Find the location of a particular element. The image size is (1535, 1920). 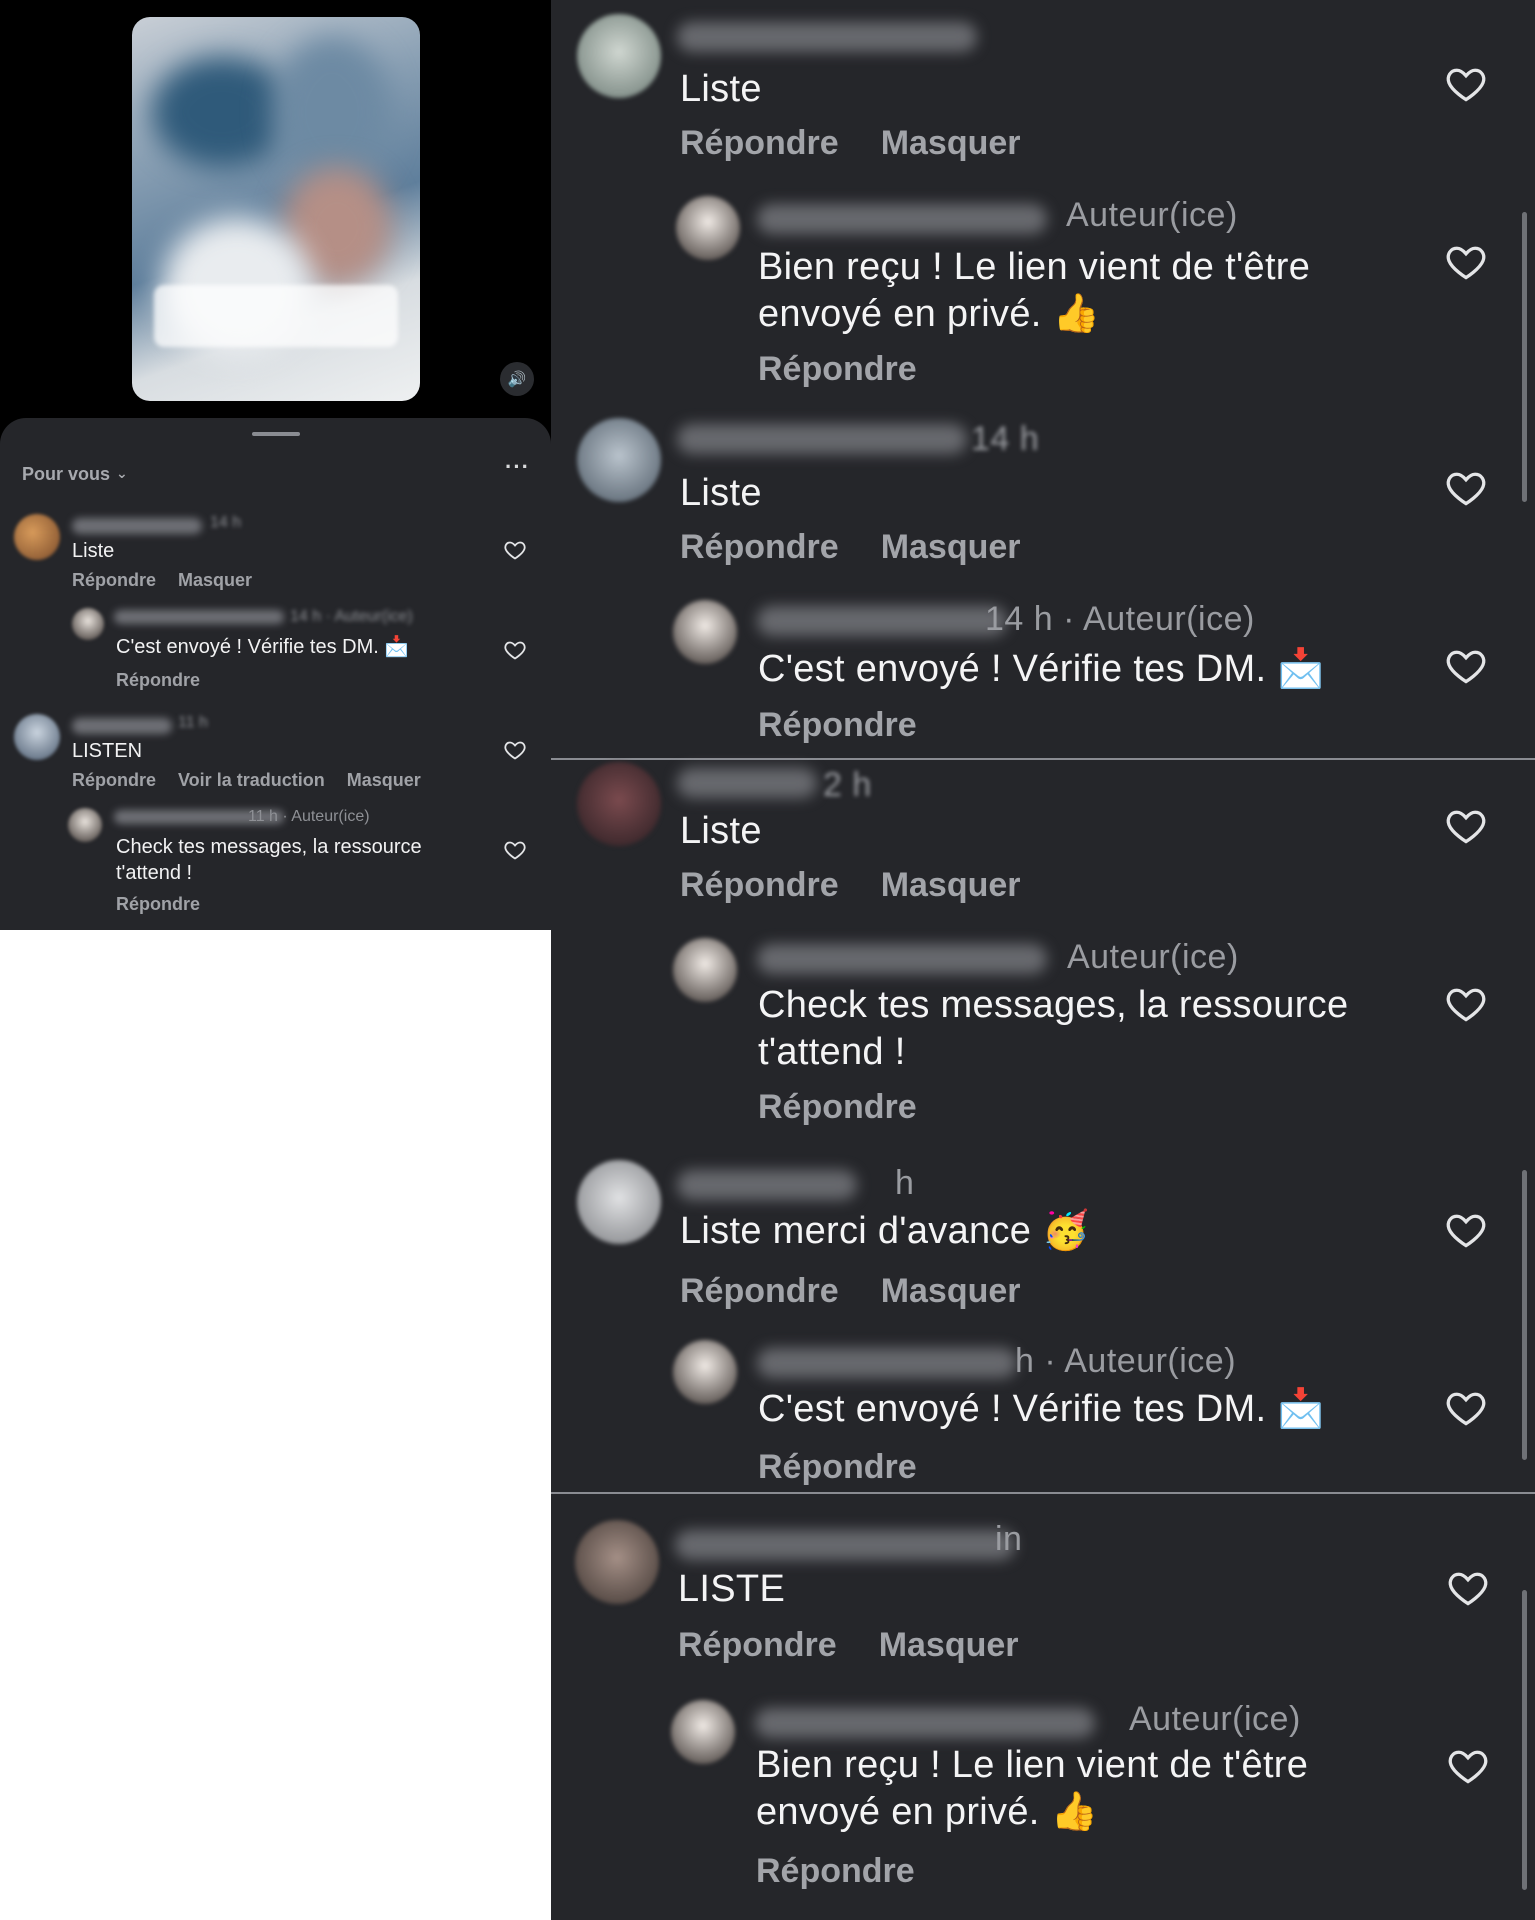

video-player: 🔊 is located at coordinates (275, 209).